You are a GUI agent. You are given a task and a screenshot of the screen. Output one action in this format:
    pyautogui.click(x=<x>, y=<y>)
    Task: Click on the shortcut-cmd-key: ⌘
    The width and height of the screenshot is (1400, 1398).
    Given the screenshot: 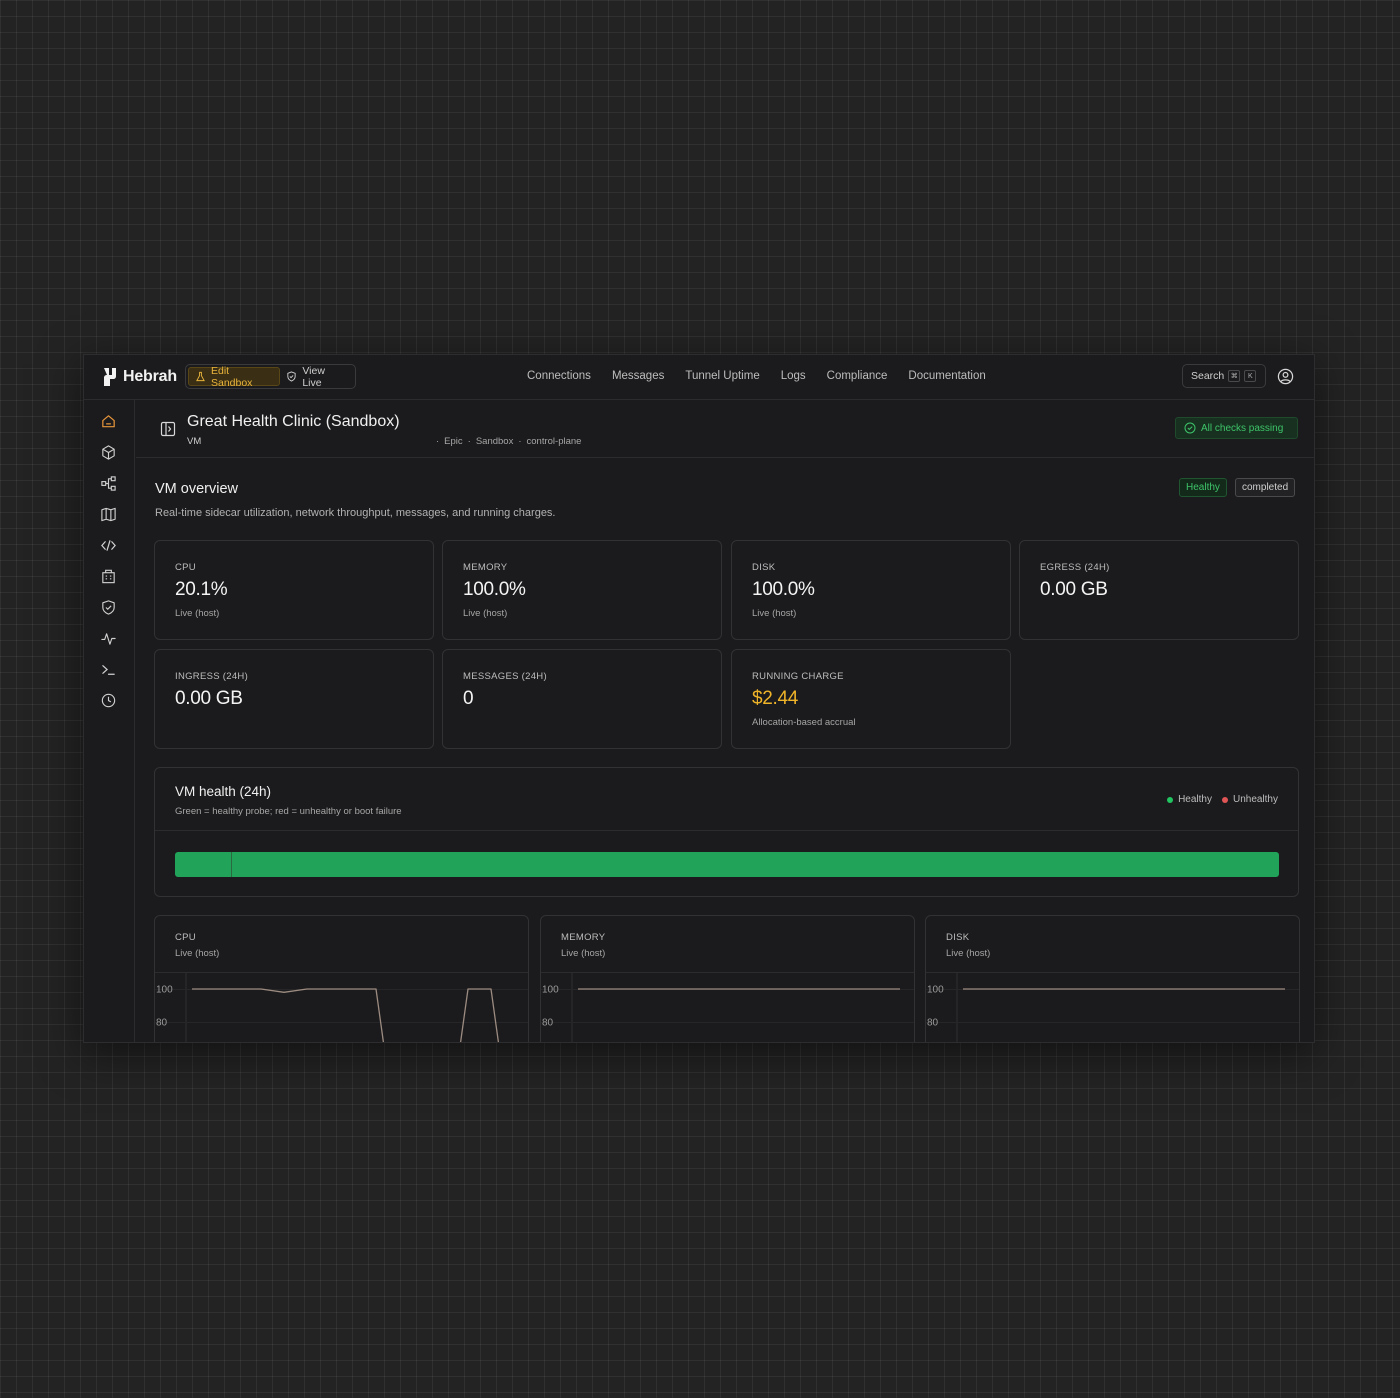 What is the action you would take?
    pyautogui.click(x=1234, y=376)
    